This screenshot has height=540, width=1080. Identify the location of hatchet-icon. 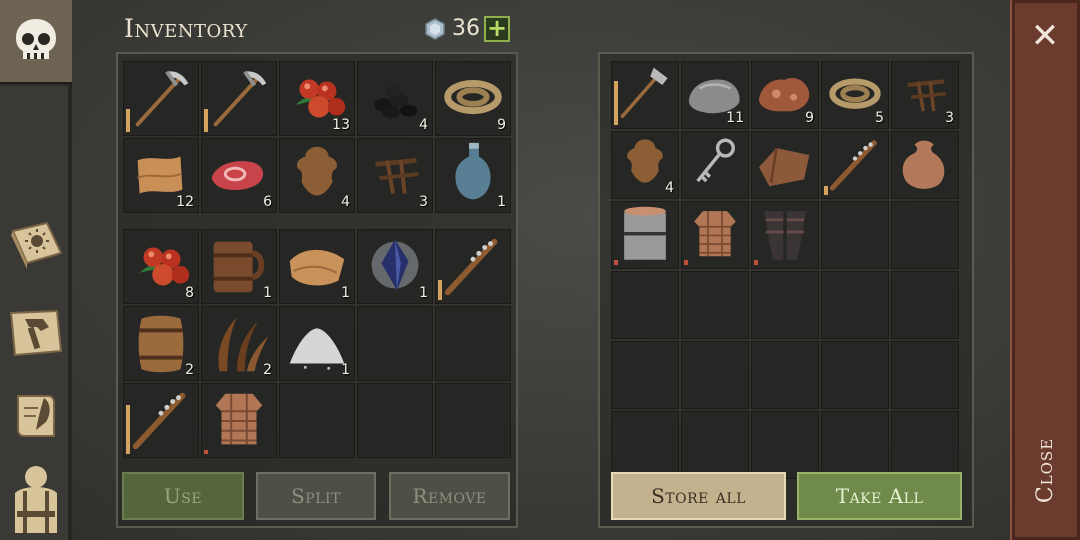
(644, 93).